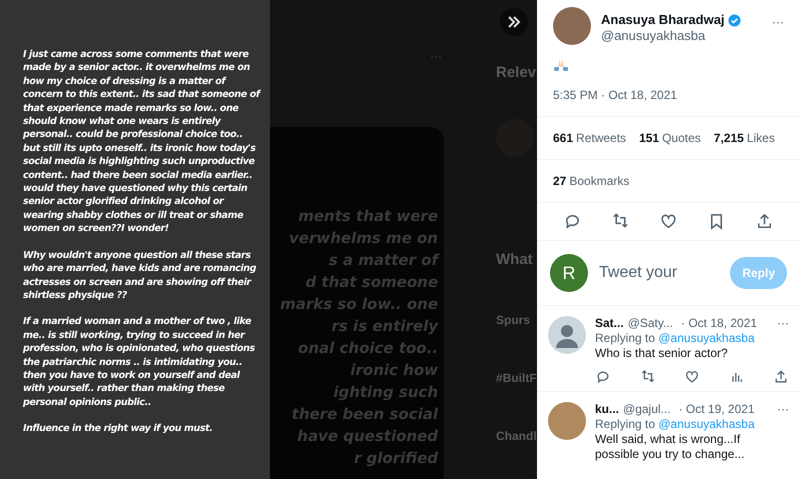  I want to click on reply-text: Who is that senior actor?, so click(662, 353).